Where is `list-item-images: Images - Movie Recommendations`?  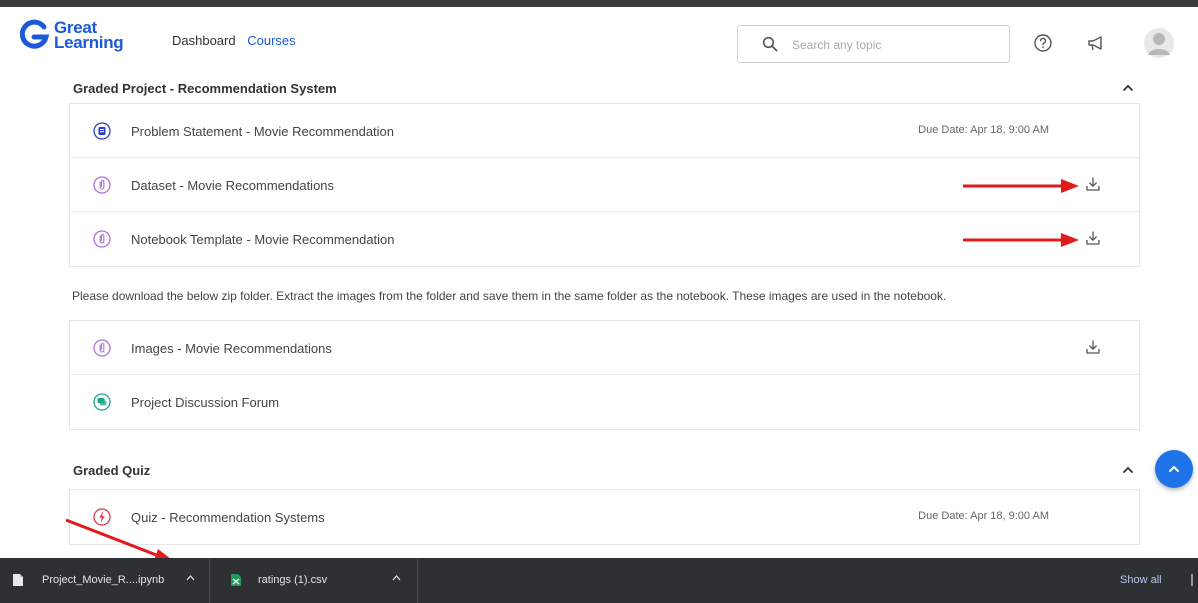 list-item-images: Images - Movie Recommendations is located at coordinates (604, 348).